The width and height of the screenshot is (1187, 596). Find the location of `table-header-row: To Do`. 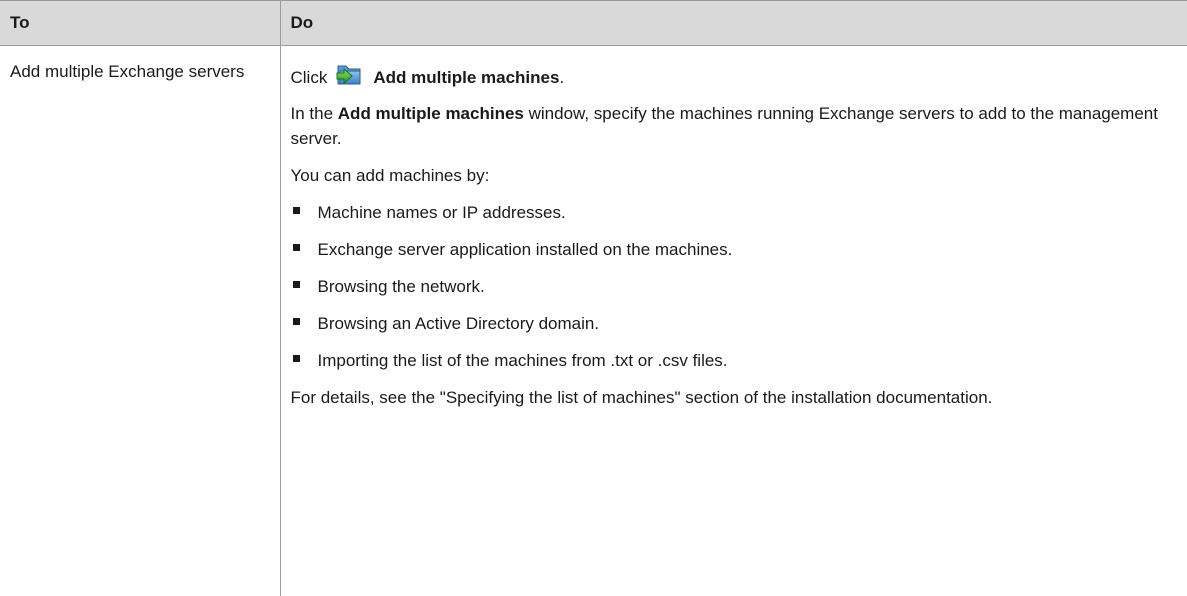

table-header-row: To Do is located at coordinates (593, 23).